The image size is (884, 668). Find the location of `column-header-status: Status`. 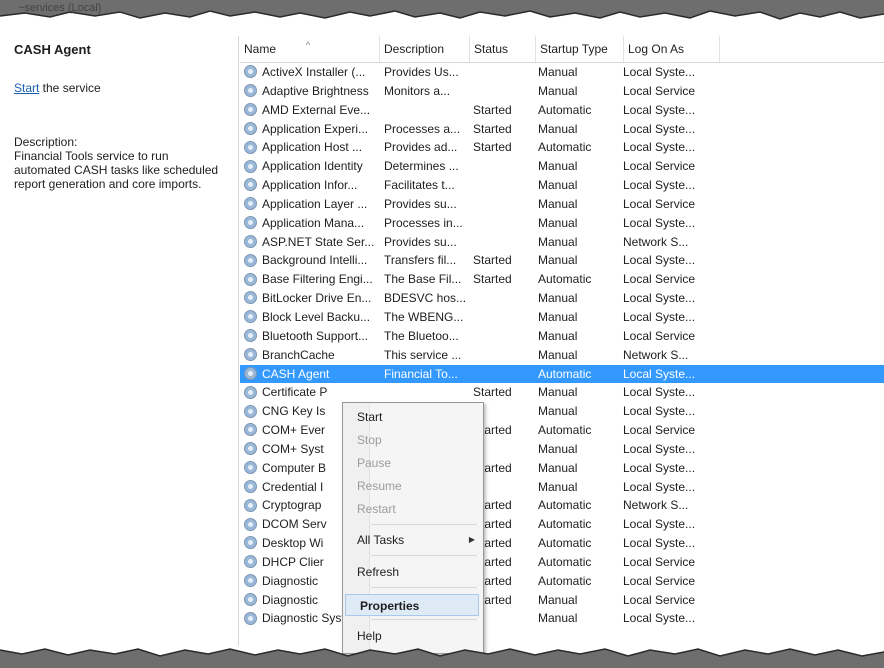

column-header-status: Status is located at coordinates (503, 49).